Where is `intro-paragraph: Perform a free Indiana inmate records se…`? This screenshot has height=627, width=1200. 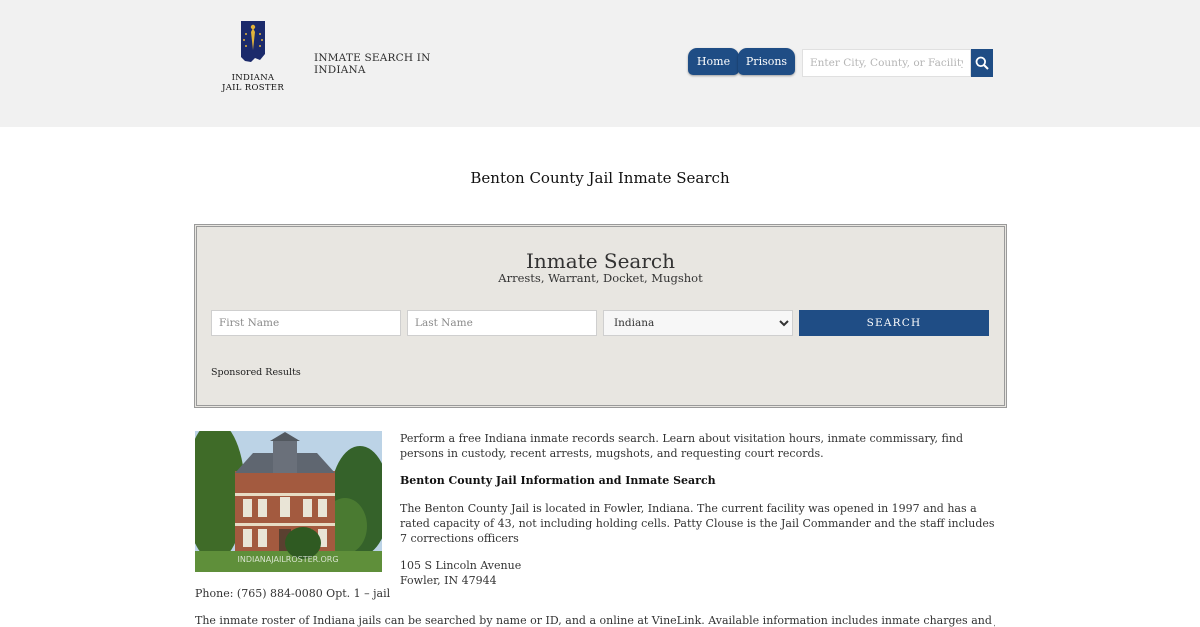 intro-paragraph: Perform a free Indiana inmate records se… is located at coordinates (681, 446).